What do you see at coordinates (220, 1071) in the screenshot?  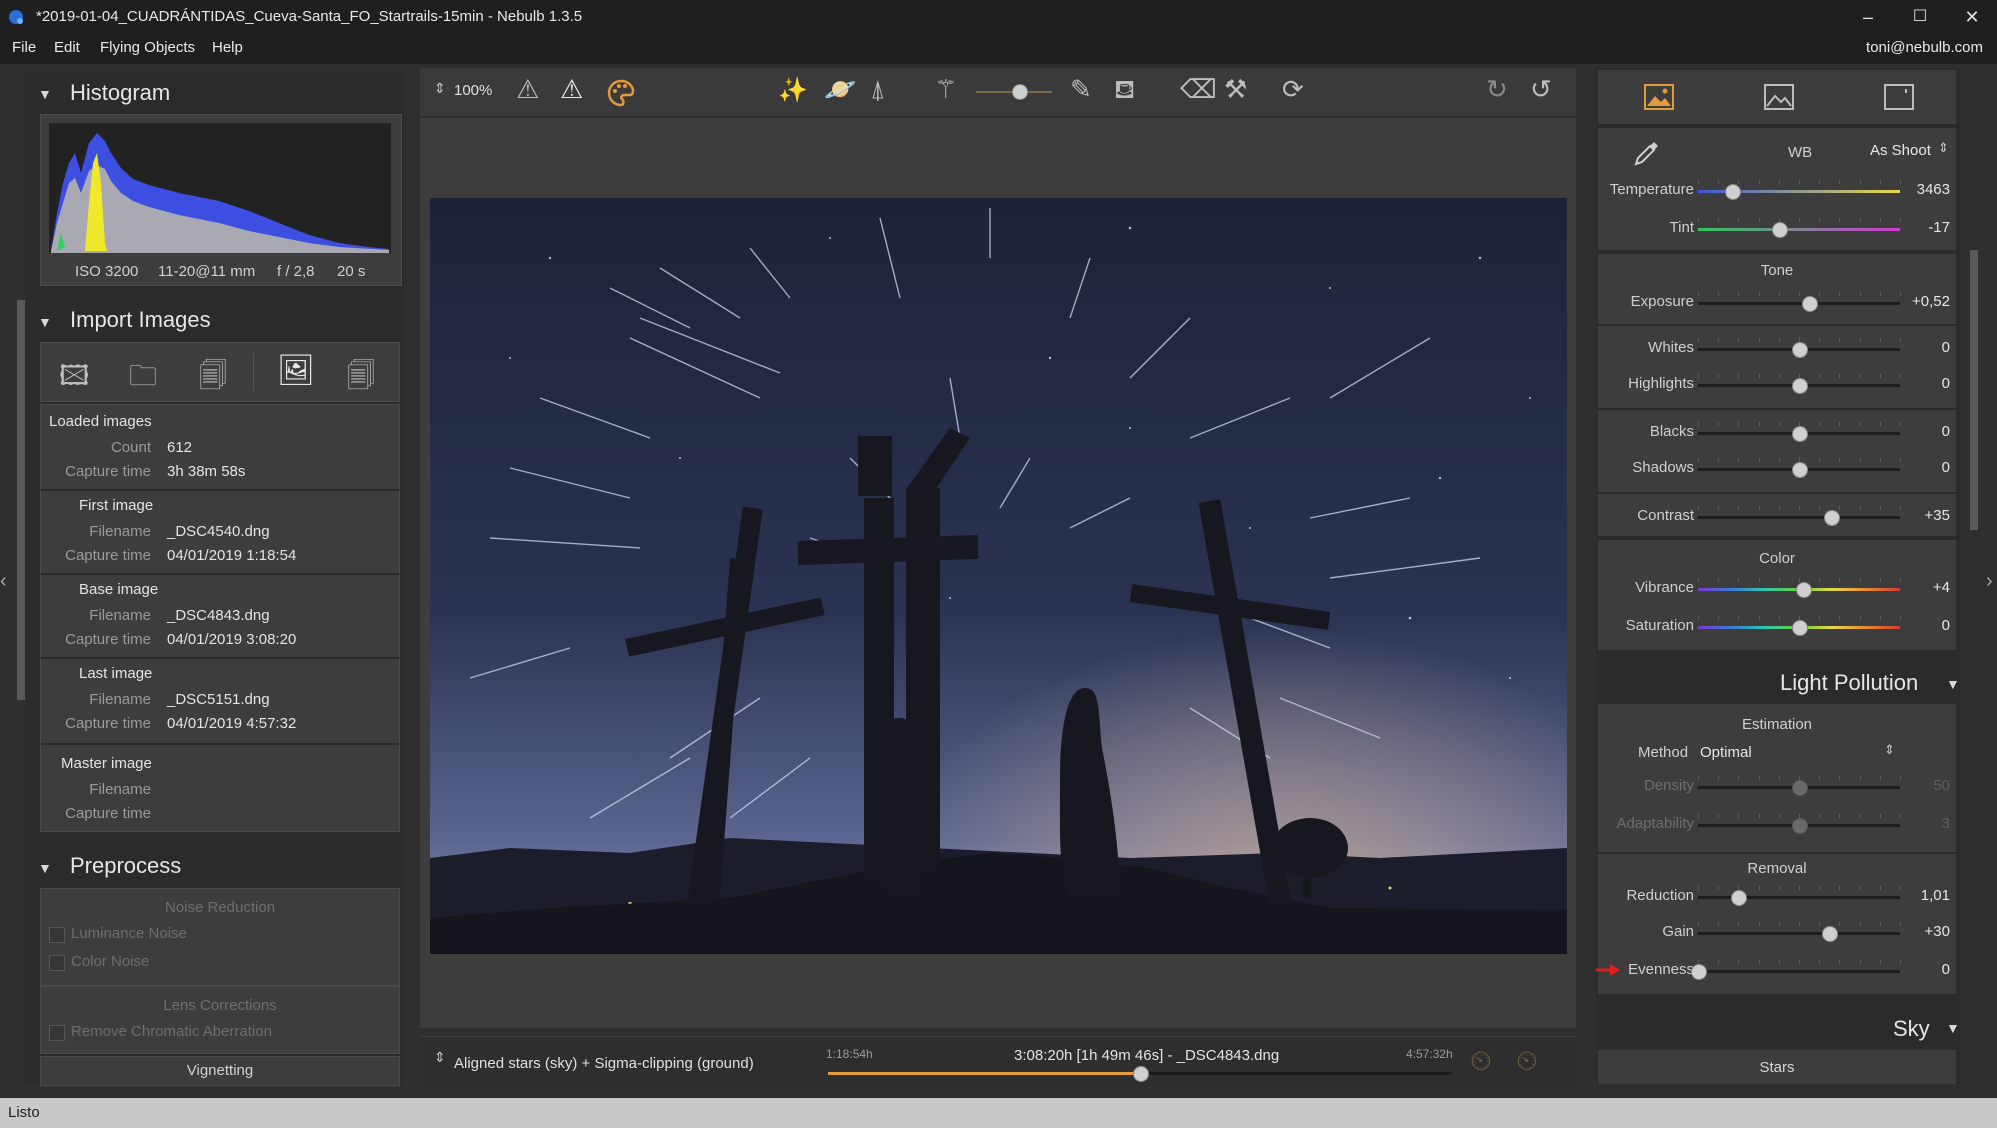 I see `vignetting-box: Vignetting` at bounding box center [220, 1071].